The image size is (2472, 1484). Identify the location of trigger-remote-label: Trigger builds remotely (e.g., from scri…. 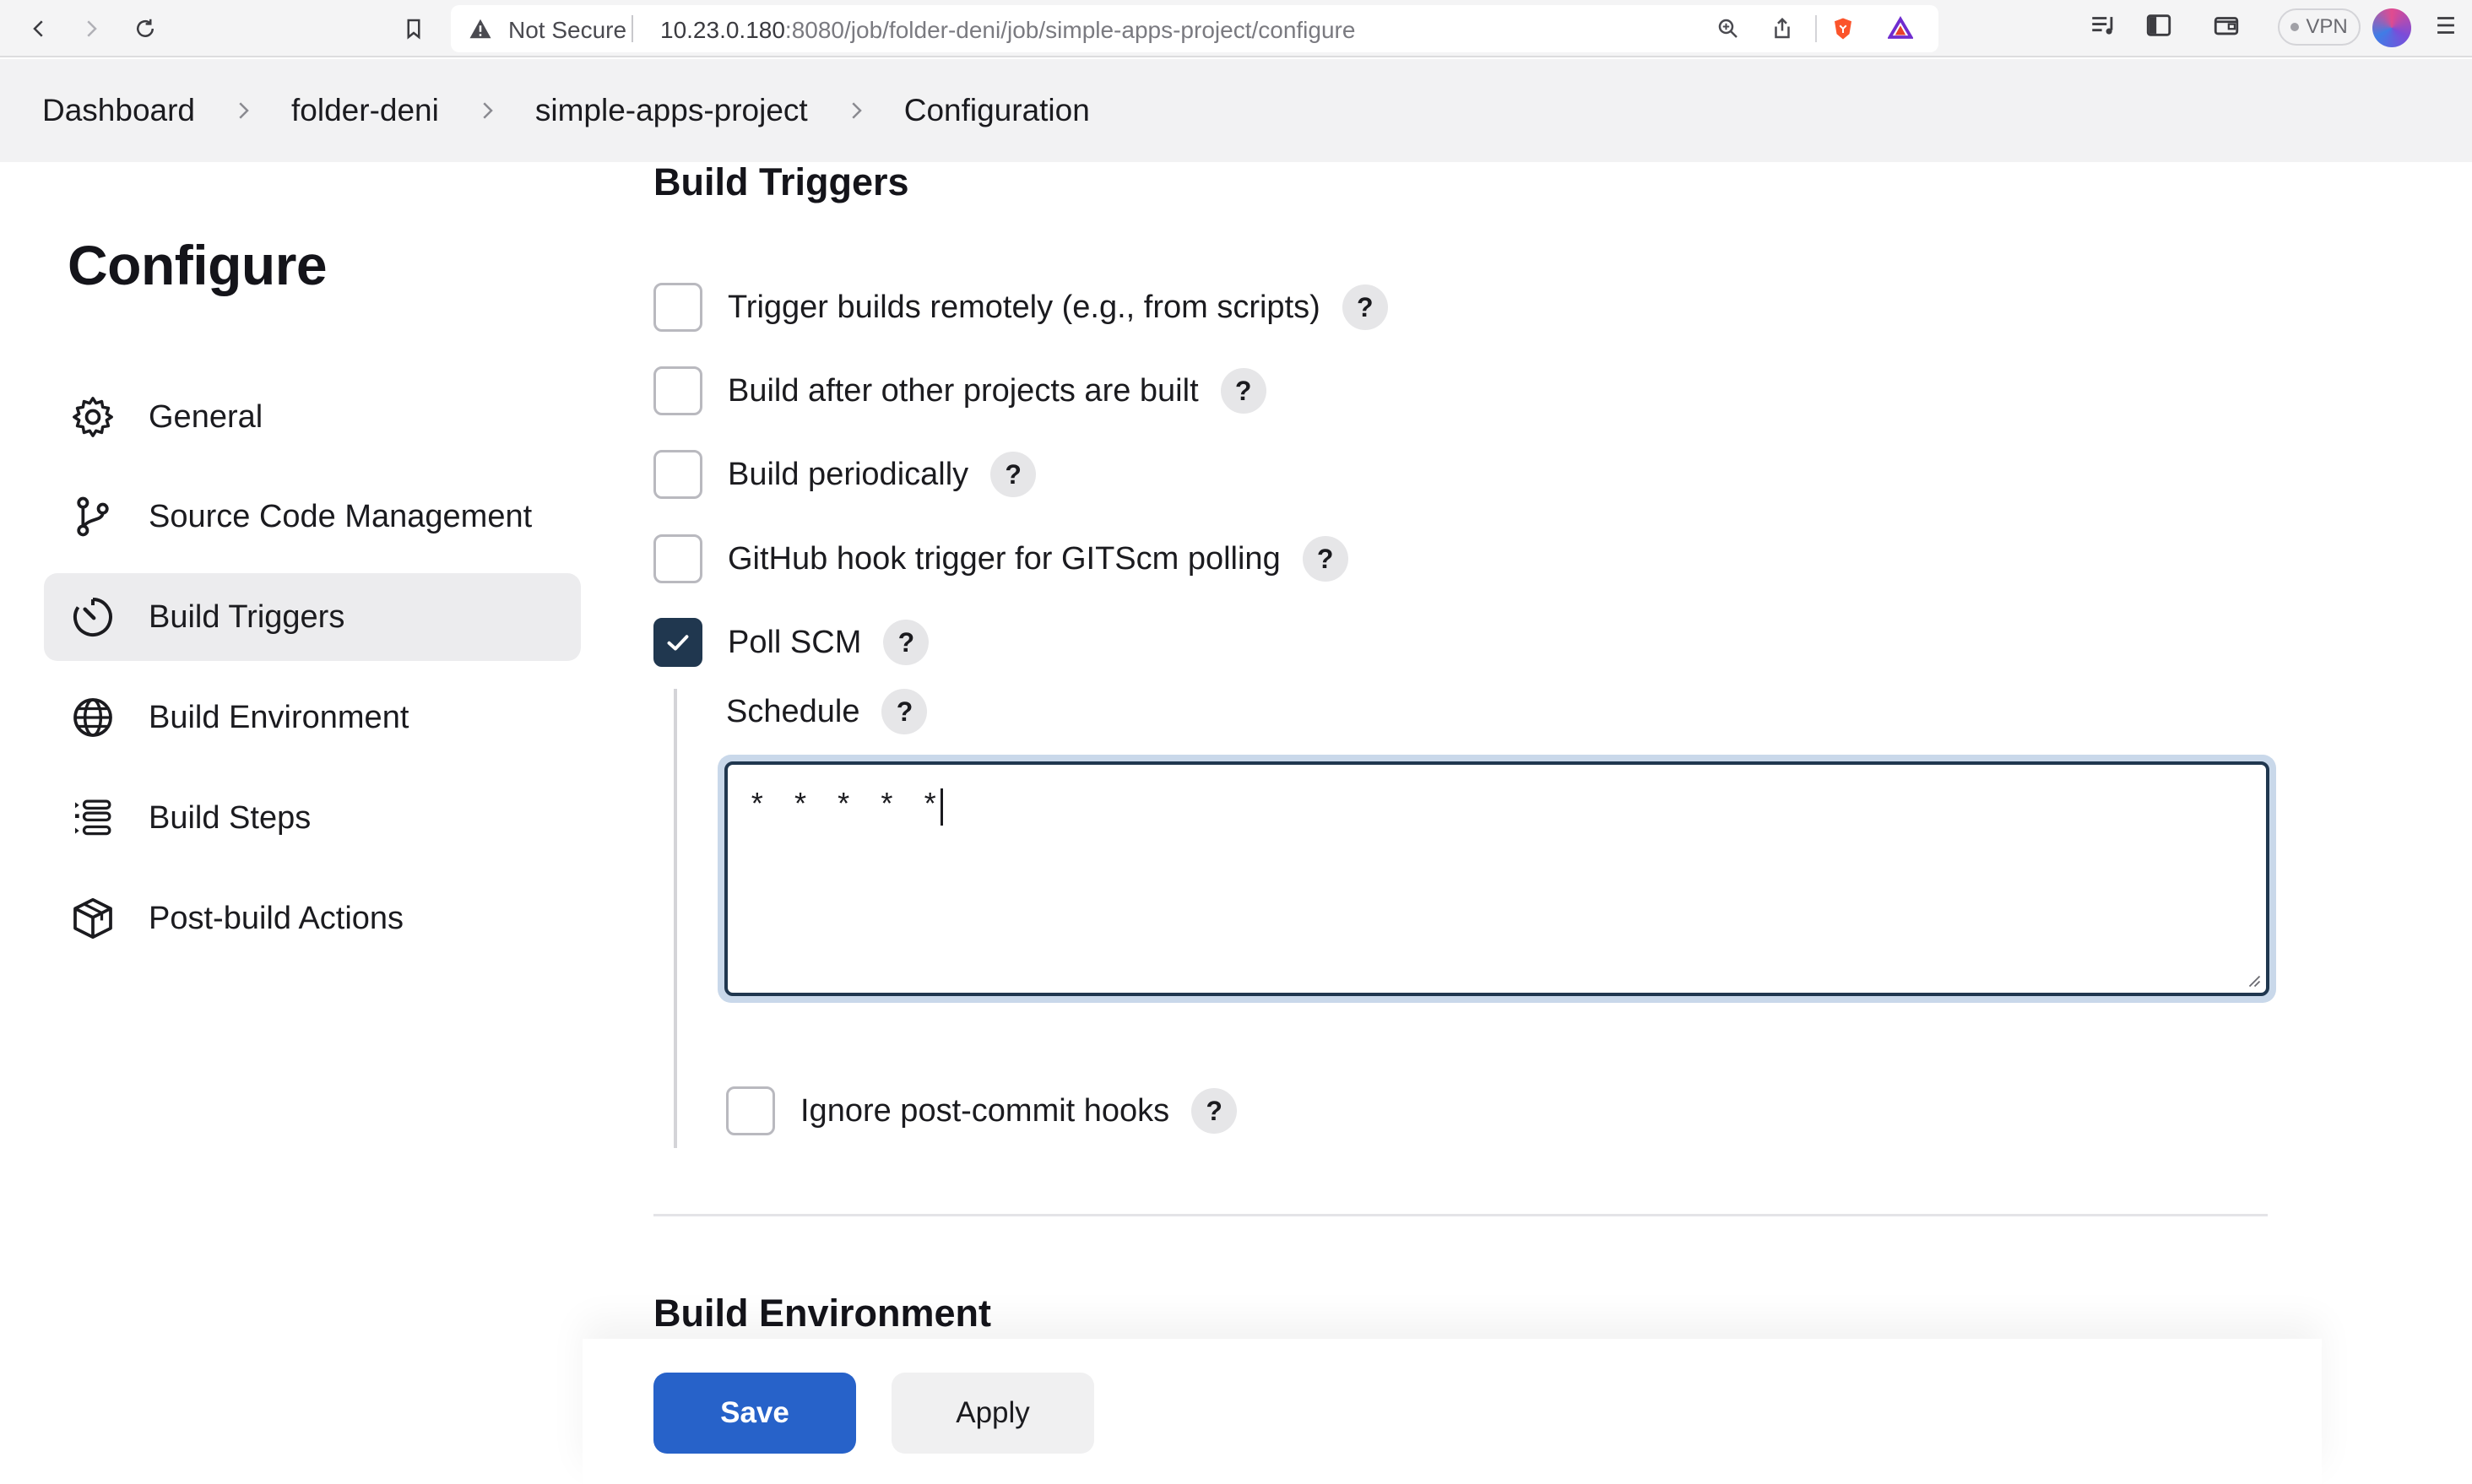
(1024, 308).